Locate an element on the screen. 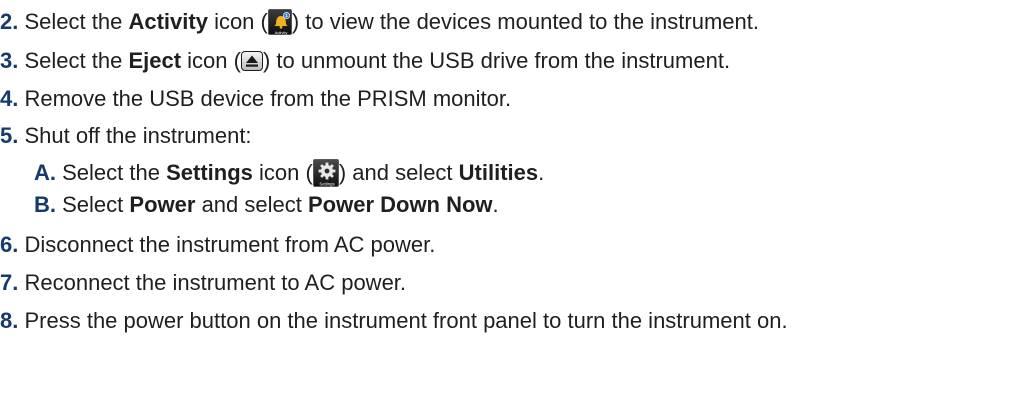 The height and width of the screenshot is (398, 1026). activity-icon: 1 Activity is located at coordinates (279, 22).